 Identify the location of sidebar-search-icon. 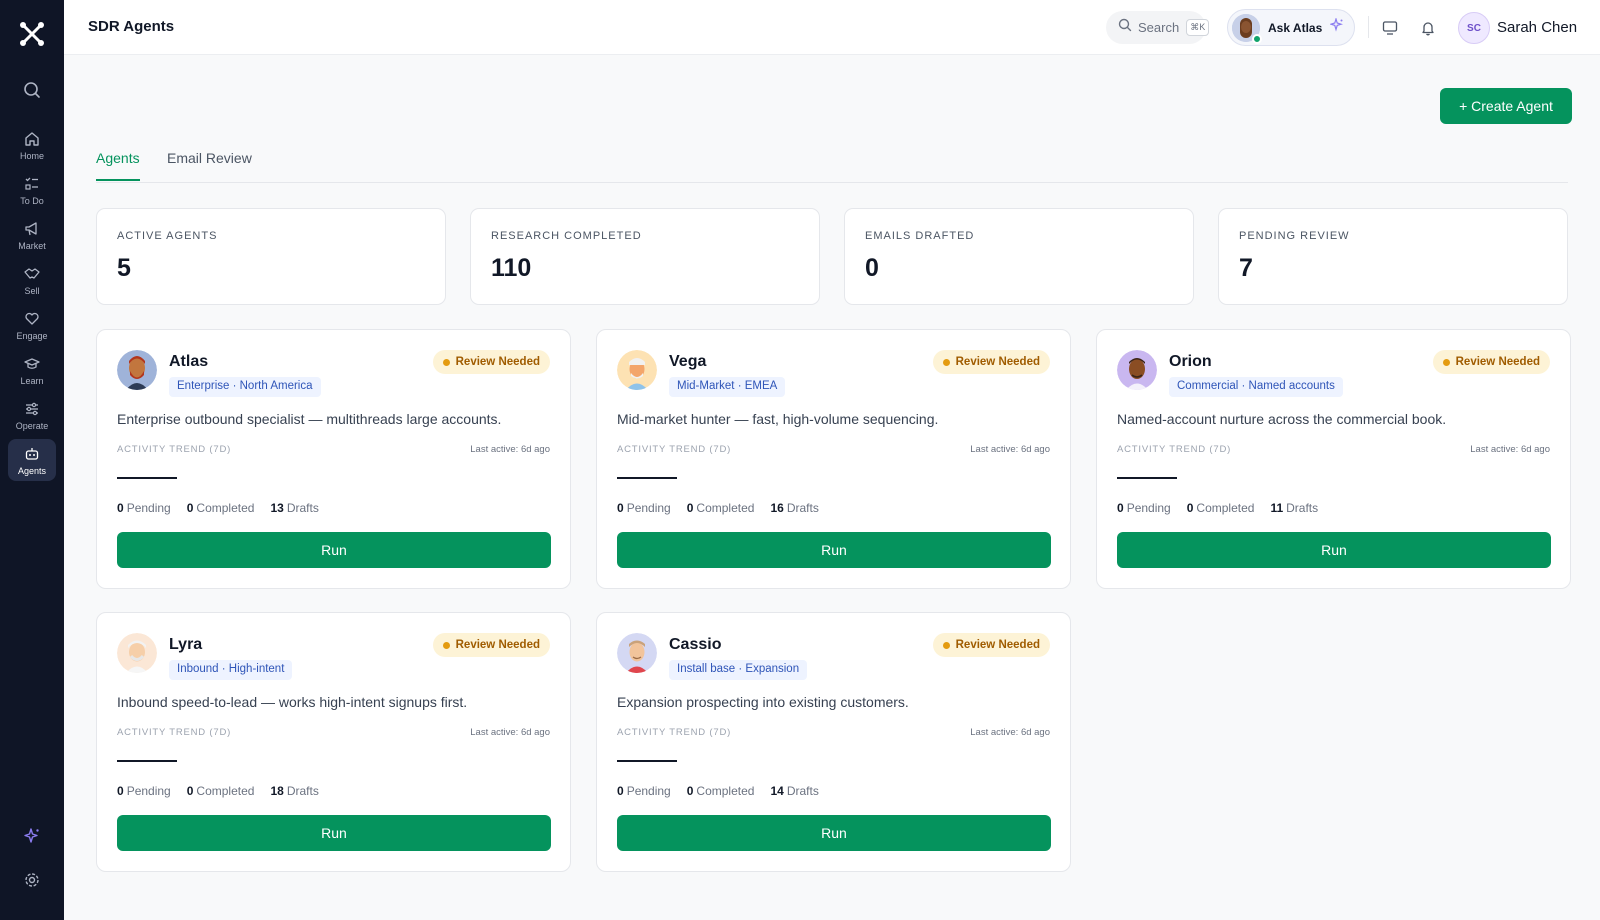
(32, 90).